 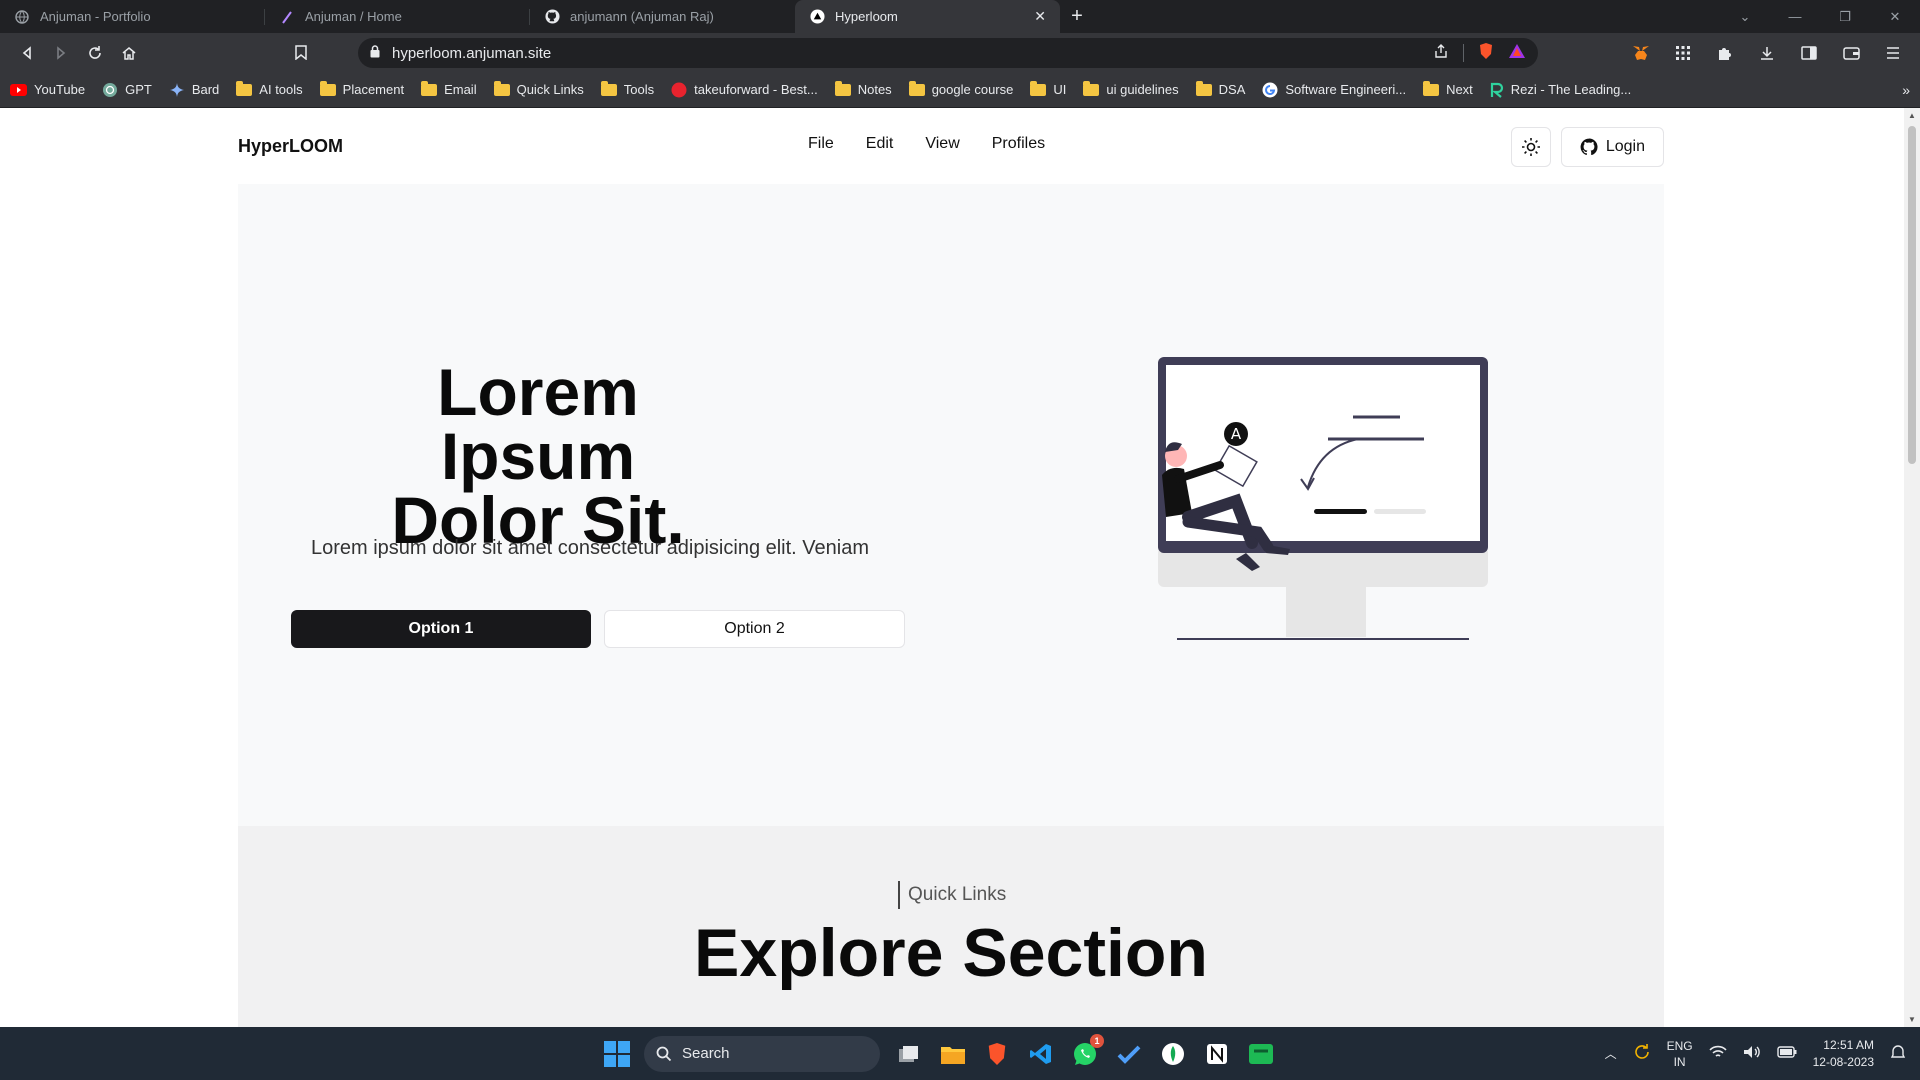 What do you see at coordinates (449, 88) in the screenshot?
I see `bookmark-email: Email` at bounding box center [449, 88].